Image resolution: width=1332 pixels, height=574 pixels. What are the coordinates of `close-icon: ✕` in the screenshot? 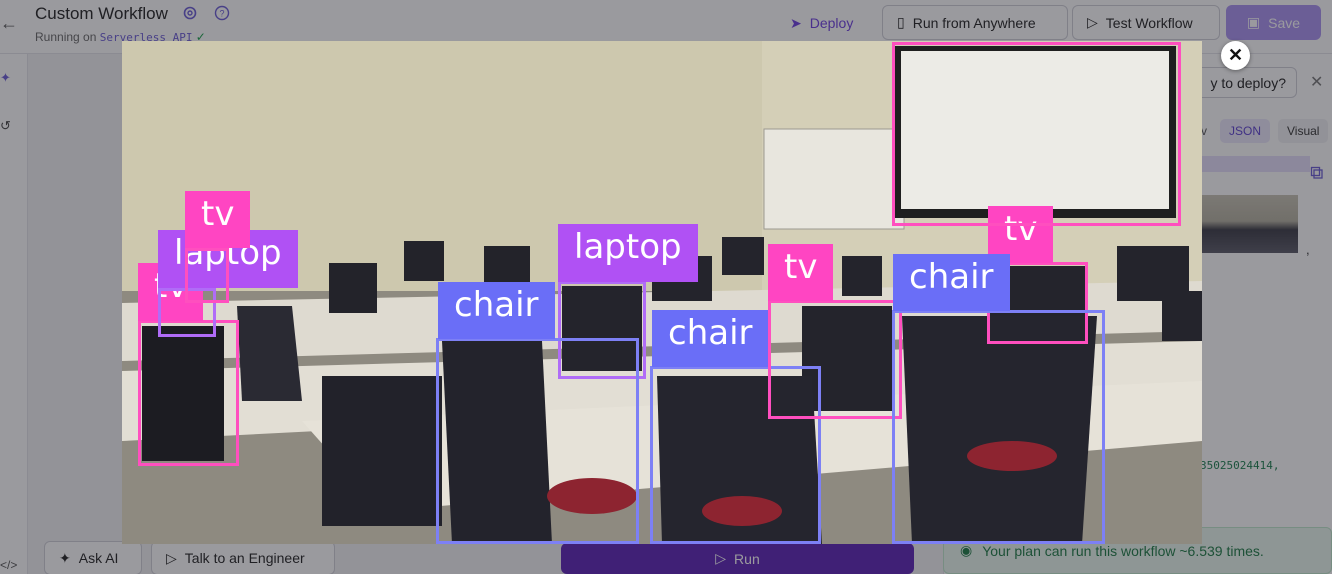 It's located at (1235, 55).